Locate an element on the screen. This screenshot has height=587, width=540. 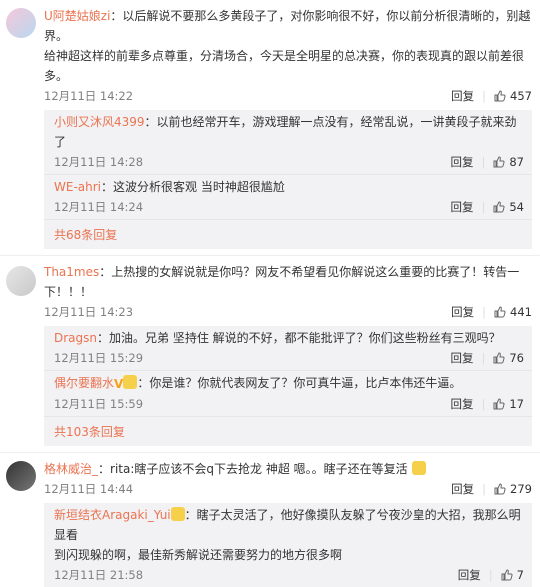
comment-text: 下！！！ is located at coordinates (68, 292).